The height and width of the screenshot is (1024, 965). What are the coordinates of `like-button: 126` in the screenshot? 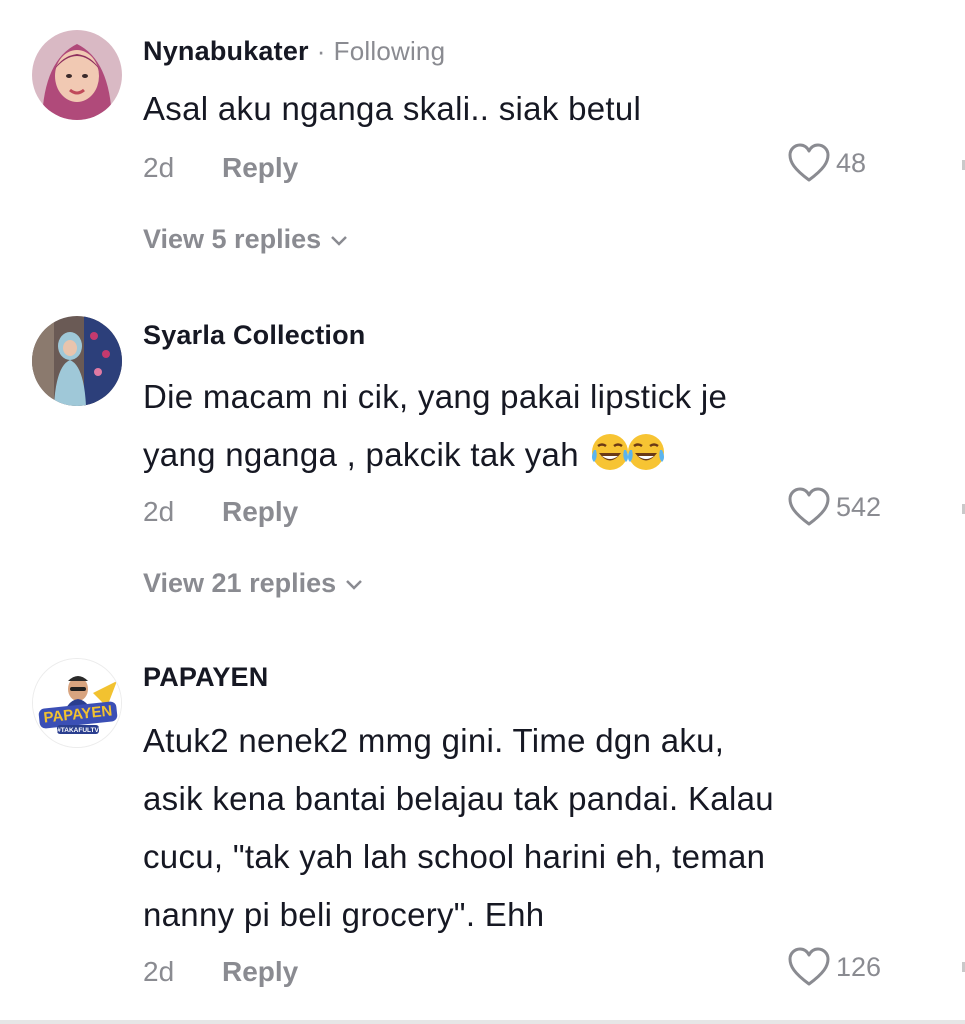 It's located at (833, 967).